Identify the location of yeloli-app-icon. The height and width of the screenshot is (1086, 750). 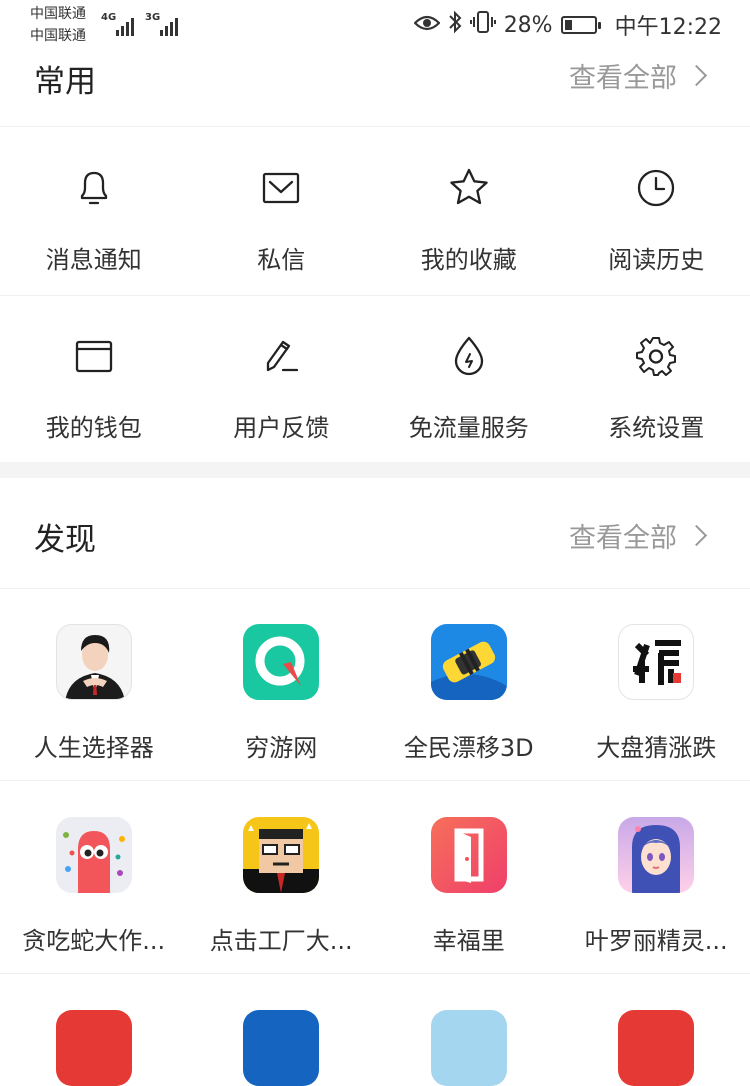
(656, 855).